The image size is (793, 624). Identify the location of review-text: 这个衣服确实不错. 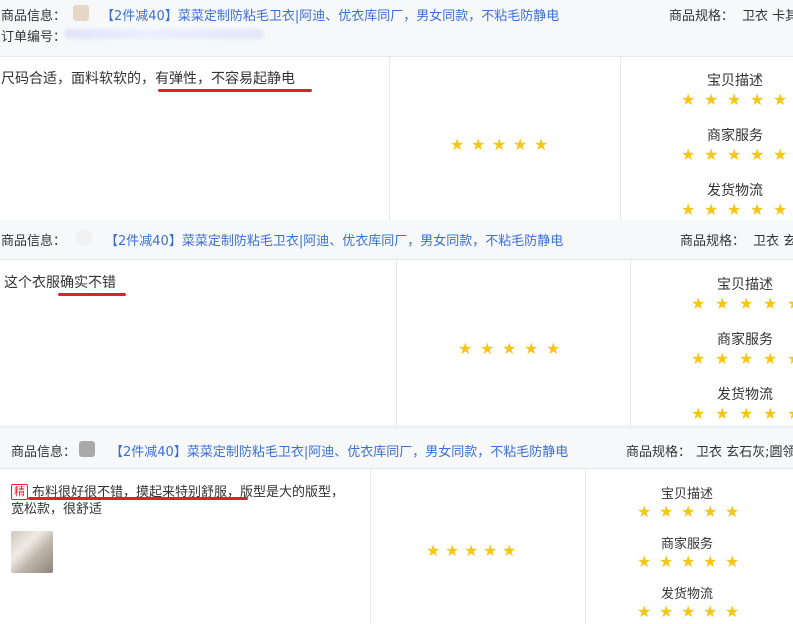
(60, 282).